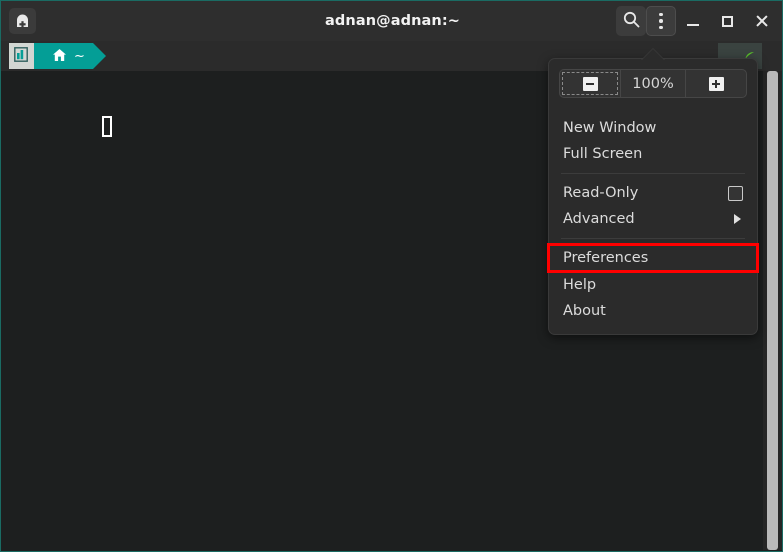  What do you see at coordinates (653, 54) in the screenshot?
I see `menu-arrow` at bounding box center [653, 54].